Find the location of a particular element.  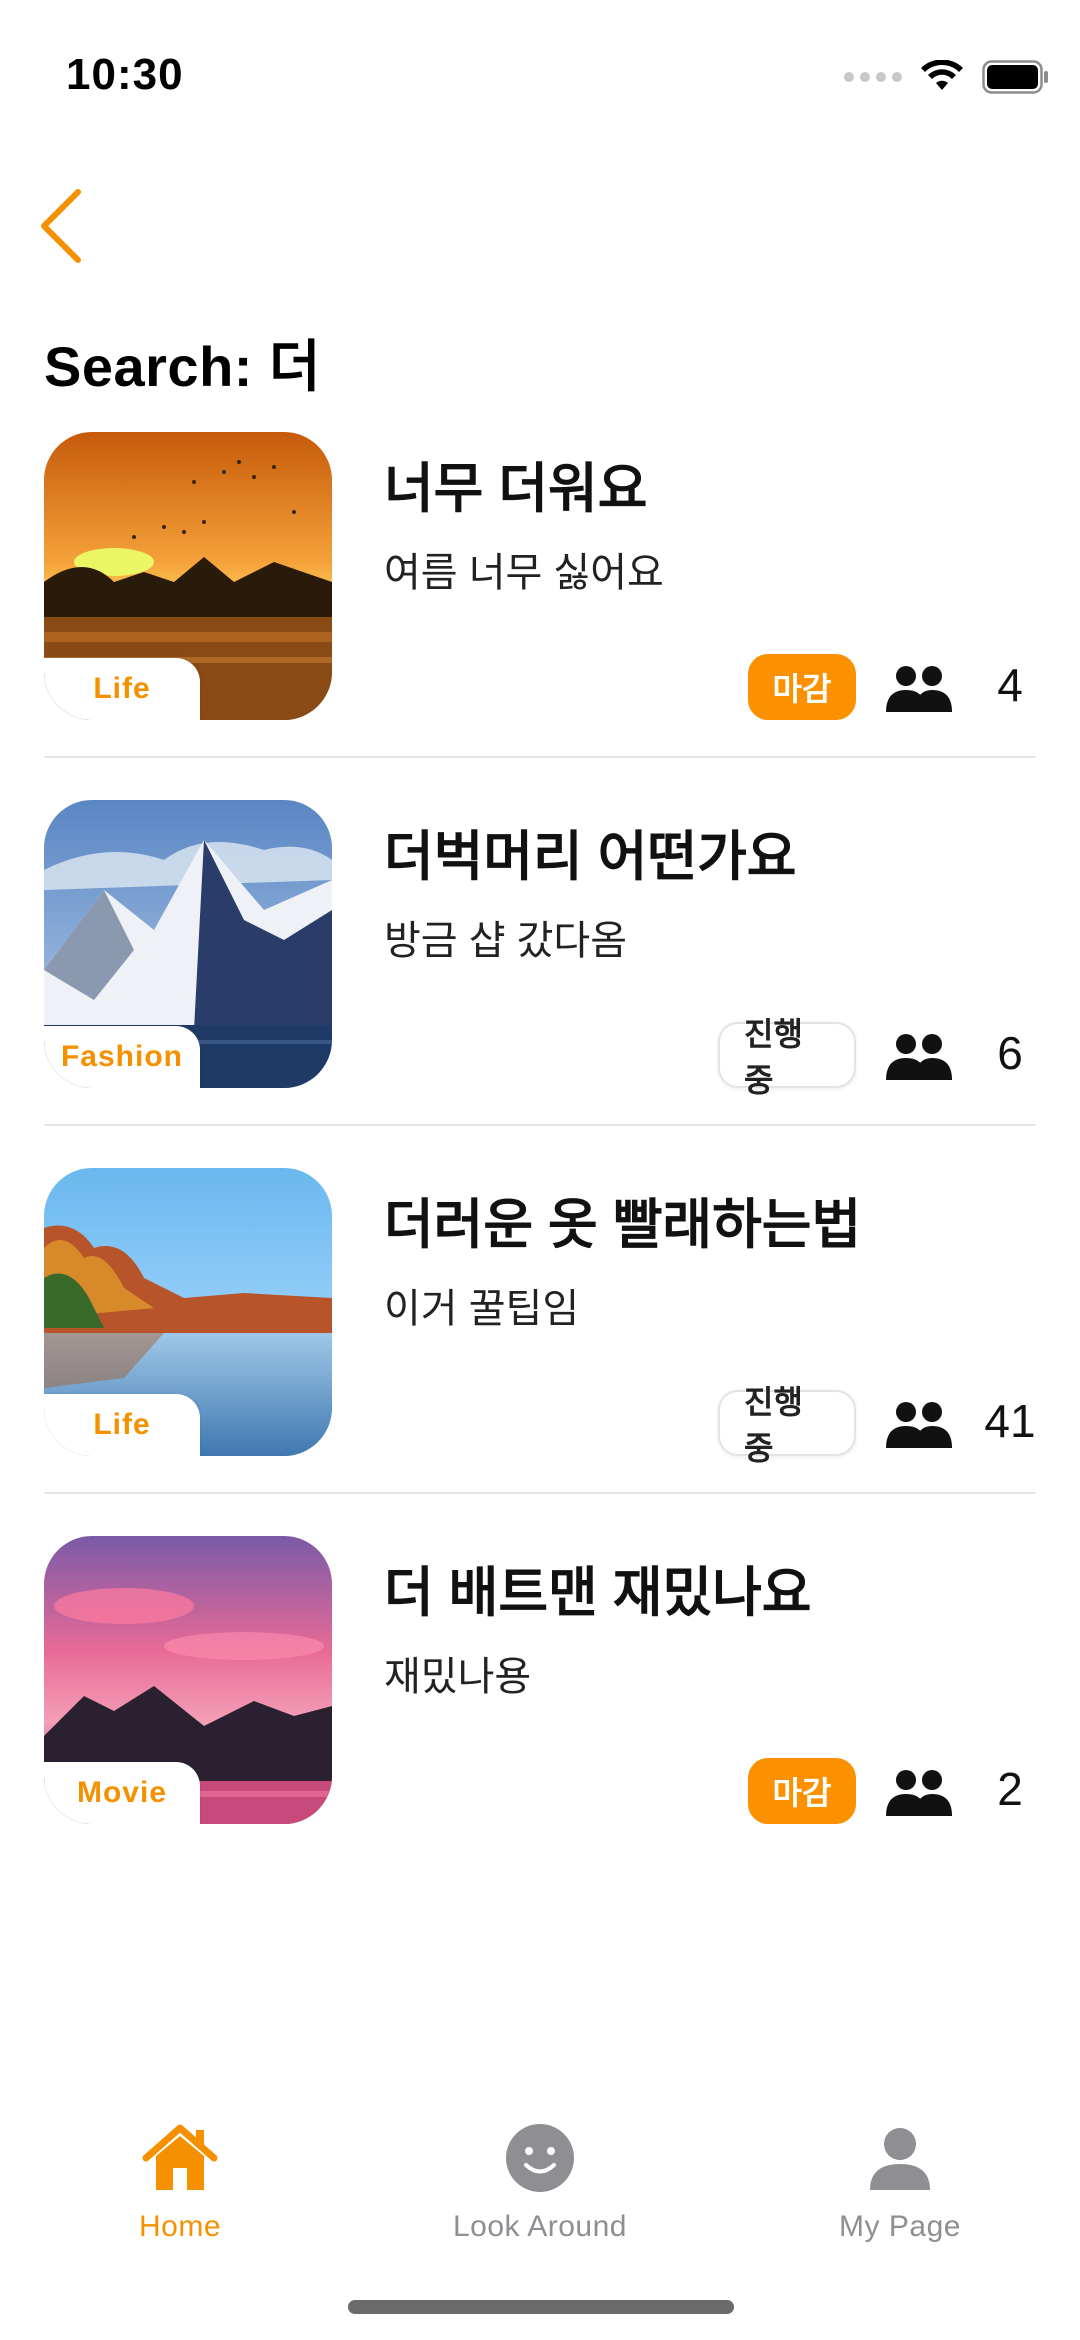

thumbnail-autumn-lake: Life is located at coordinates (188, 1312).